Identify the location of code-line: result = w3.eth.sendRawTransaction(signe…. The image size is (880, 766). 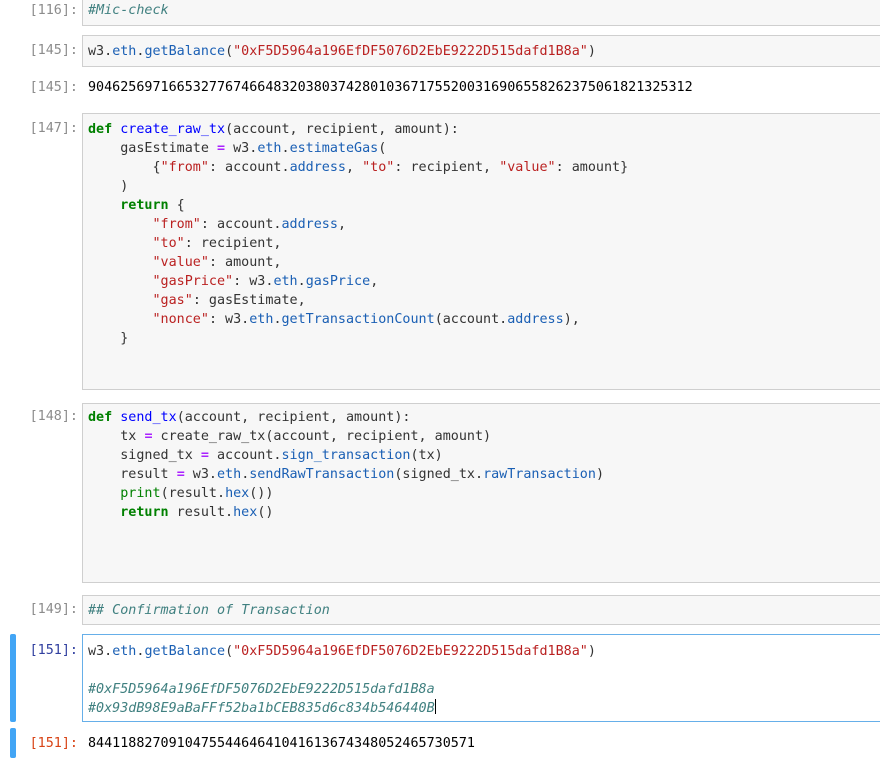
(346, 474).